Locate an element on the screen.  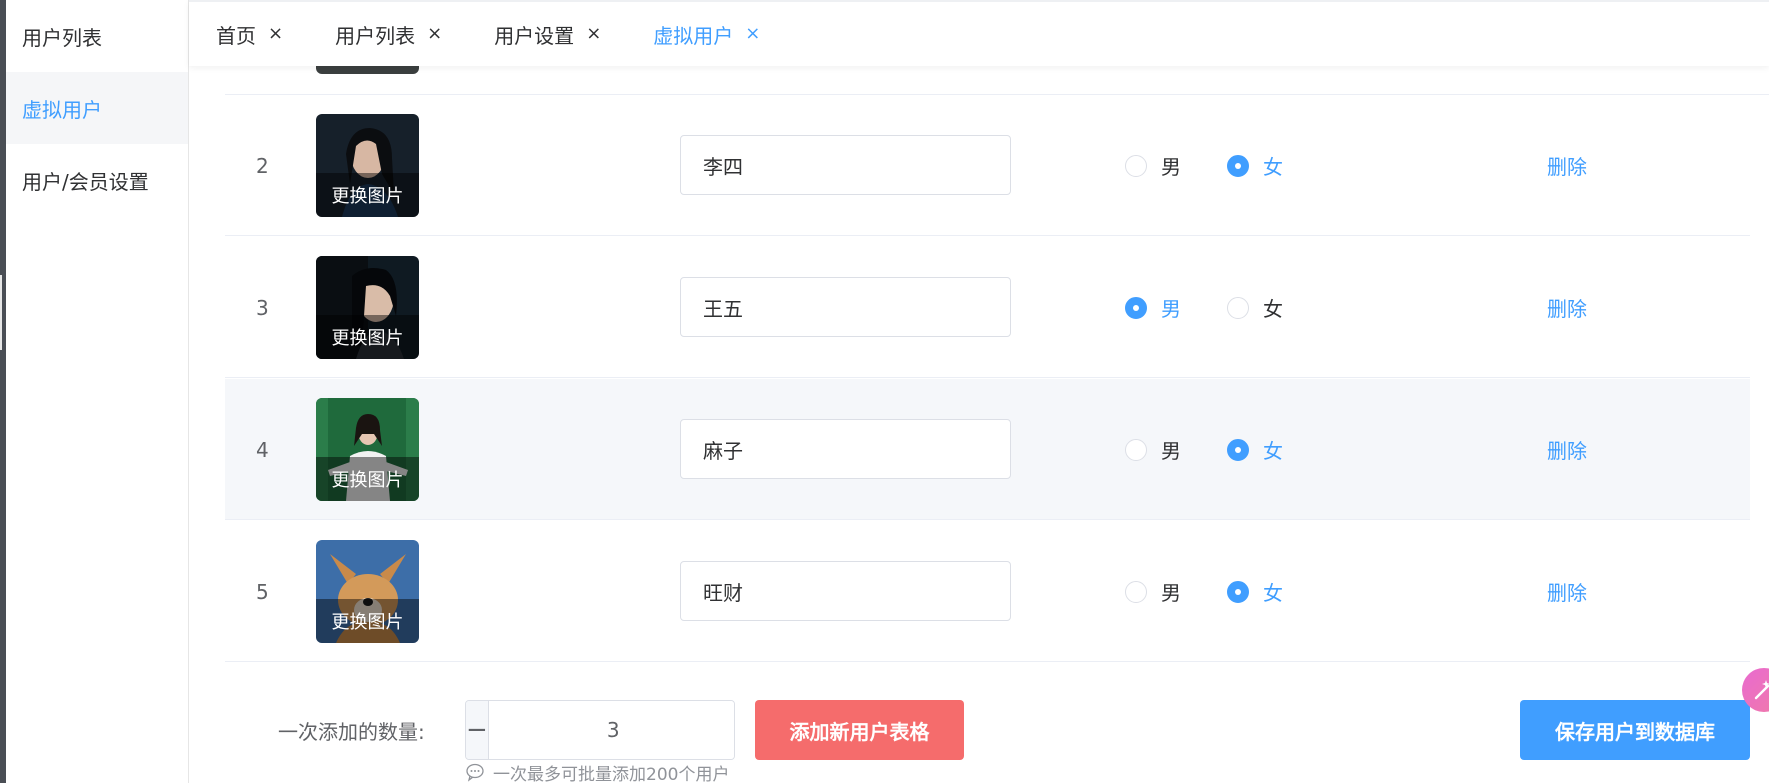
sidebar-item-user-list: 用户列表 is located at coordinates (97, 36).